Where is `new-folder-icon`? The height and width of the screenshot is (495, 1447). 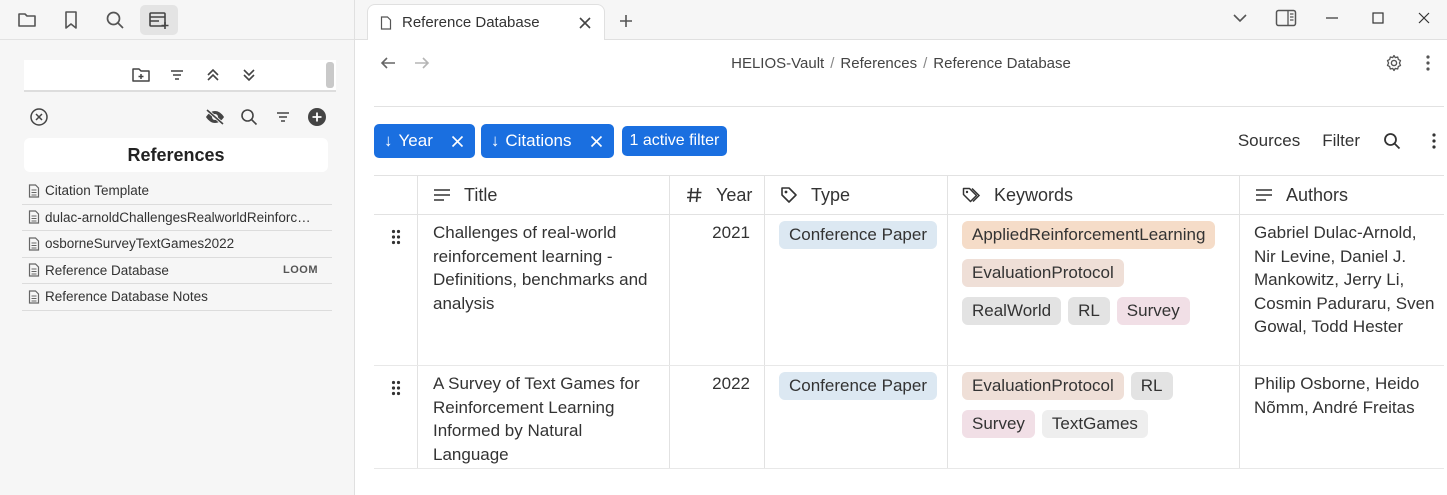
new-folder-icon is located at coordinates (141, 75).